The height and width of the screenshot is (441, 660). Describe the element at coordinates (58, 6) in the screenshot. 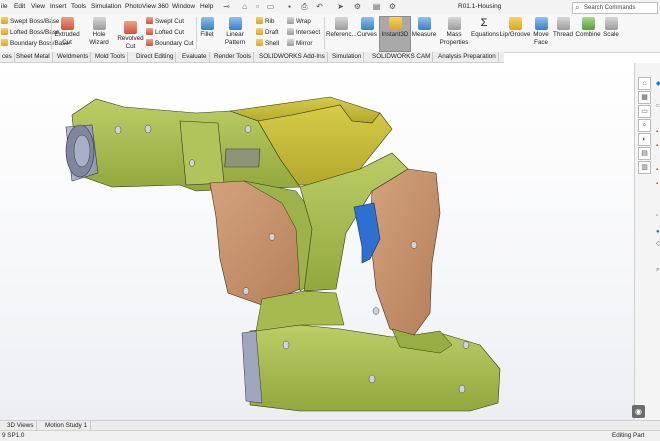

I see `menu-insert: Insert` at that location.